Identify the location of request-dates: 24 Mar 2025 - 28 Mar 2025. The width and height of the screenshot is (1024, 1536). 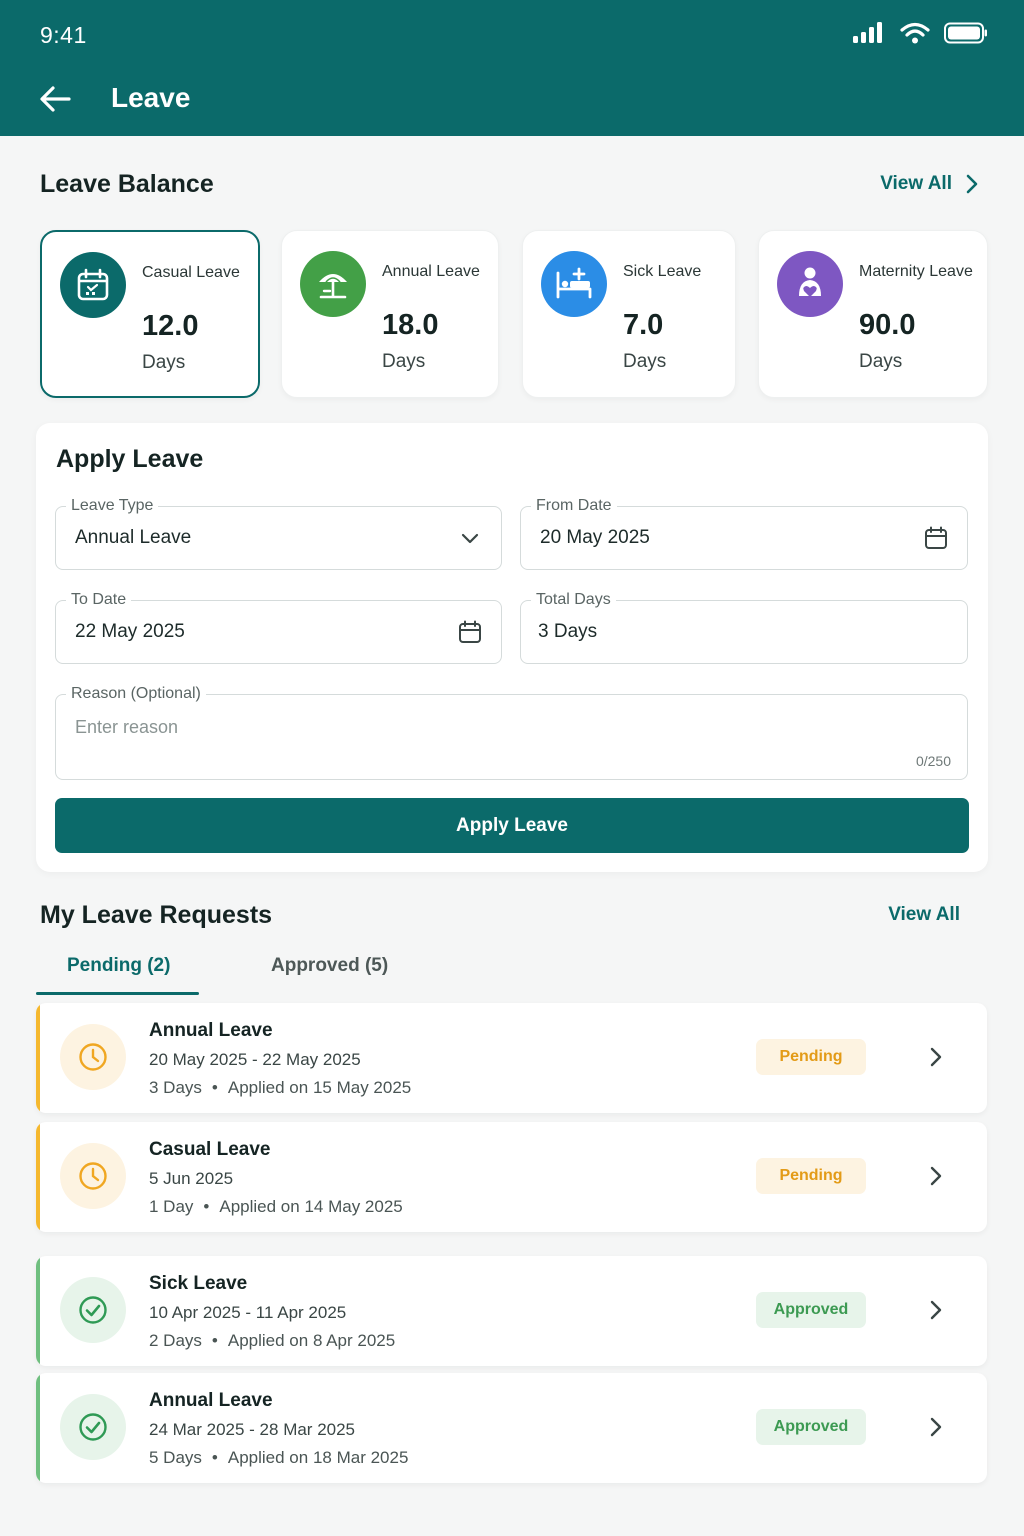
(252, 1429).